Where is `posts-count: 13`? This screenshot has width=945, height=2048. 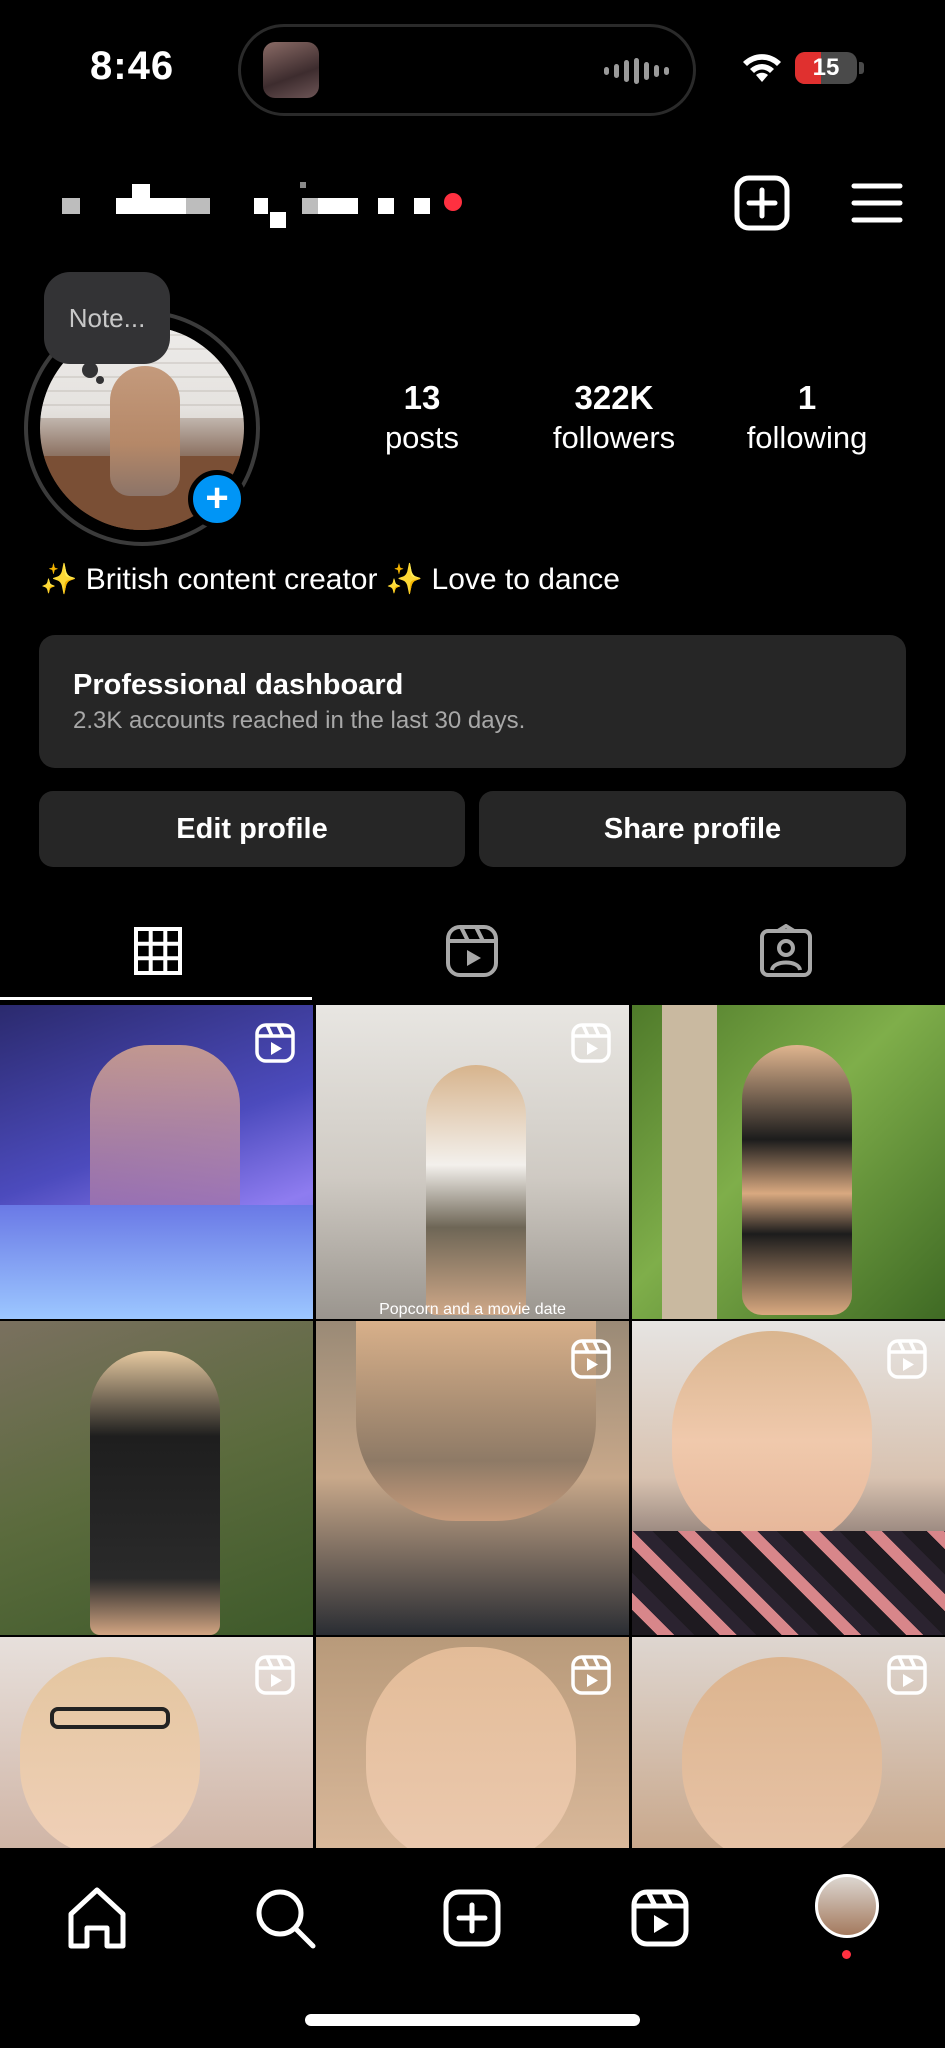
posts-count: 13 is located at coordinates (422, 397).